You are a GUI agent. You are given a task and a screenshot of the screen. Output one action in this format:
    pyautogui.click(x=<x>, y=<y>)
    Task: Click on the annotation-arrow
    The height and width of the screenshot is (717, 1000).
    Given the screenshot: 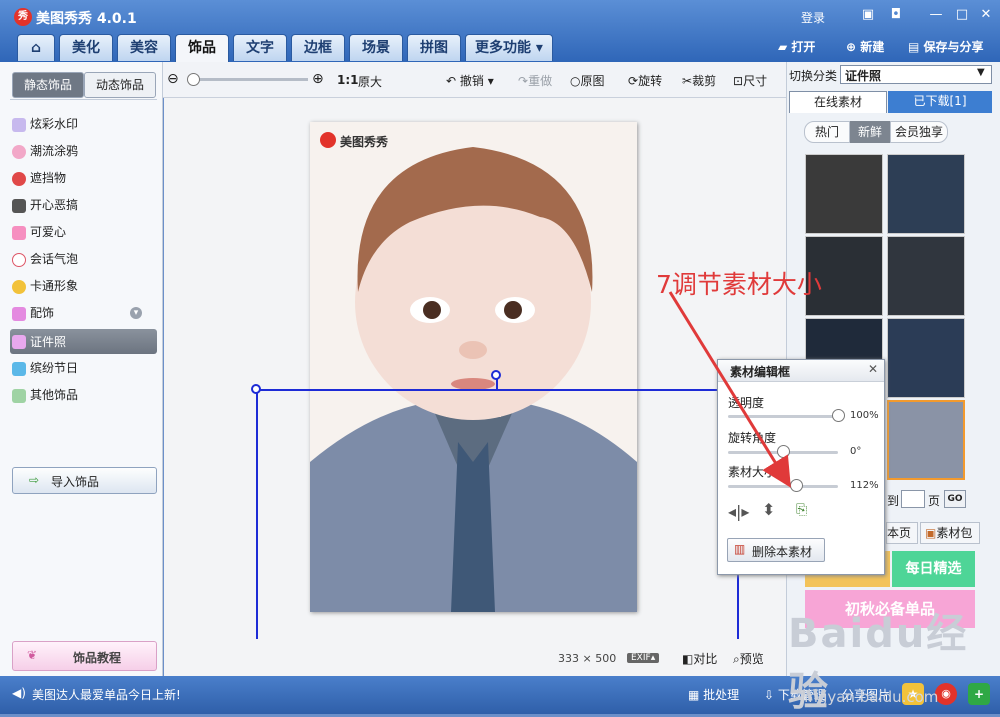 What is the action you would take?
    pyautogui.click(x=729, y=389)
    